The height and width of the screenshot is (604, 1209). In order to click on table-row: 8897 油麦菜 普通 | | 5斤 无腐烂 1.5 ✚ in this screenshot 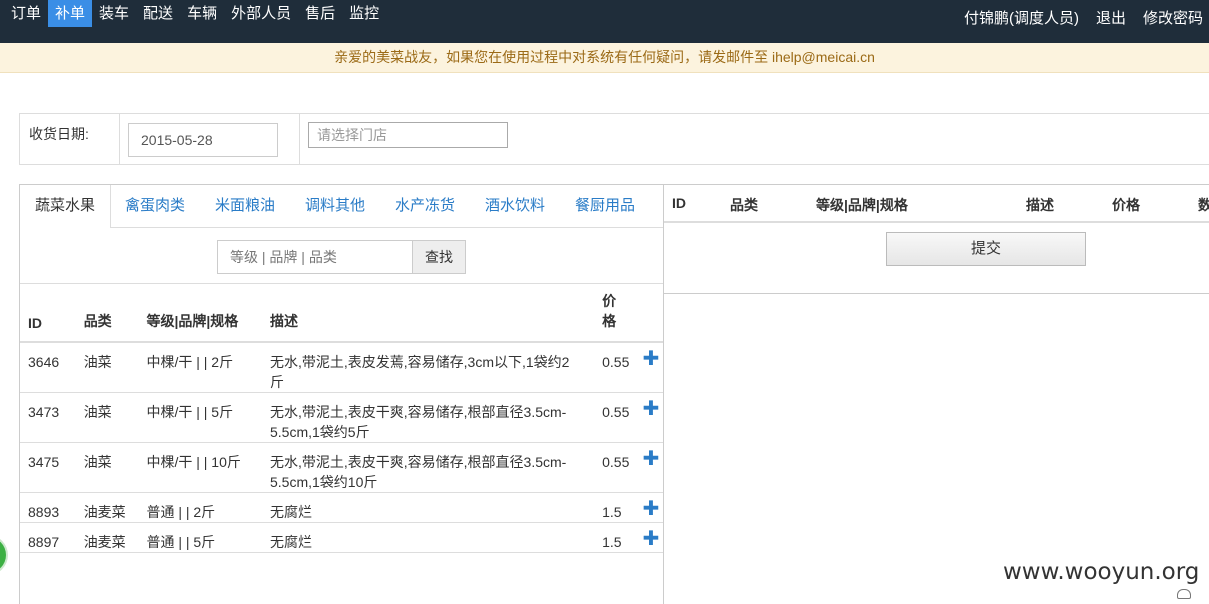, I will do `click(341, 537)`.